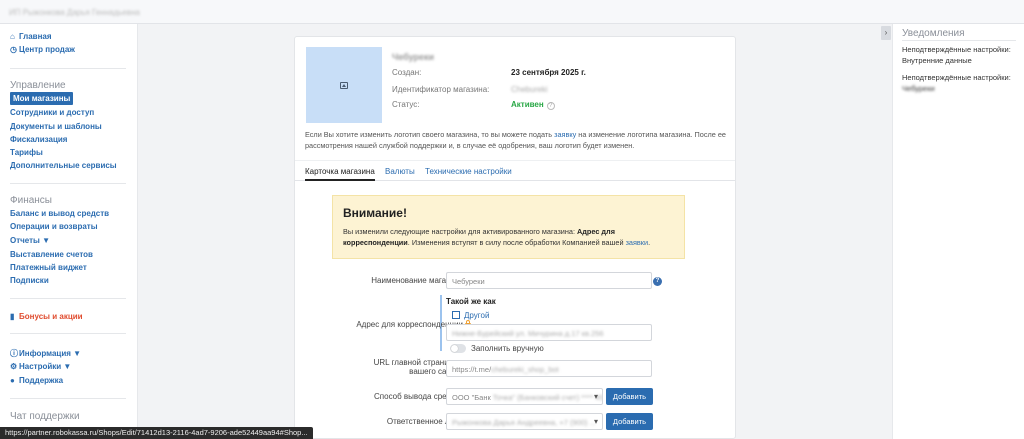 Image resolution: width=1024 pixels, height=439 pixels. Describe the element at coordinates (637, 242) in the screenshot. I see `request-link: заявки` at that location.